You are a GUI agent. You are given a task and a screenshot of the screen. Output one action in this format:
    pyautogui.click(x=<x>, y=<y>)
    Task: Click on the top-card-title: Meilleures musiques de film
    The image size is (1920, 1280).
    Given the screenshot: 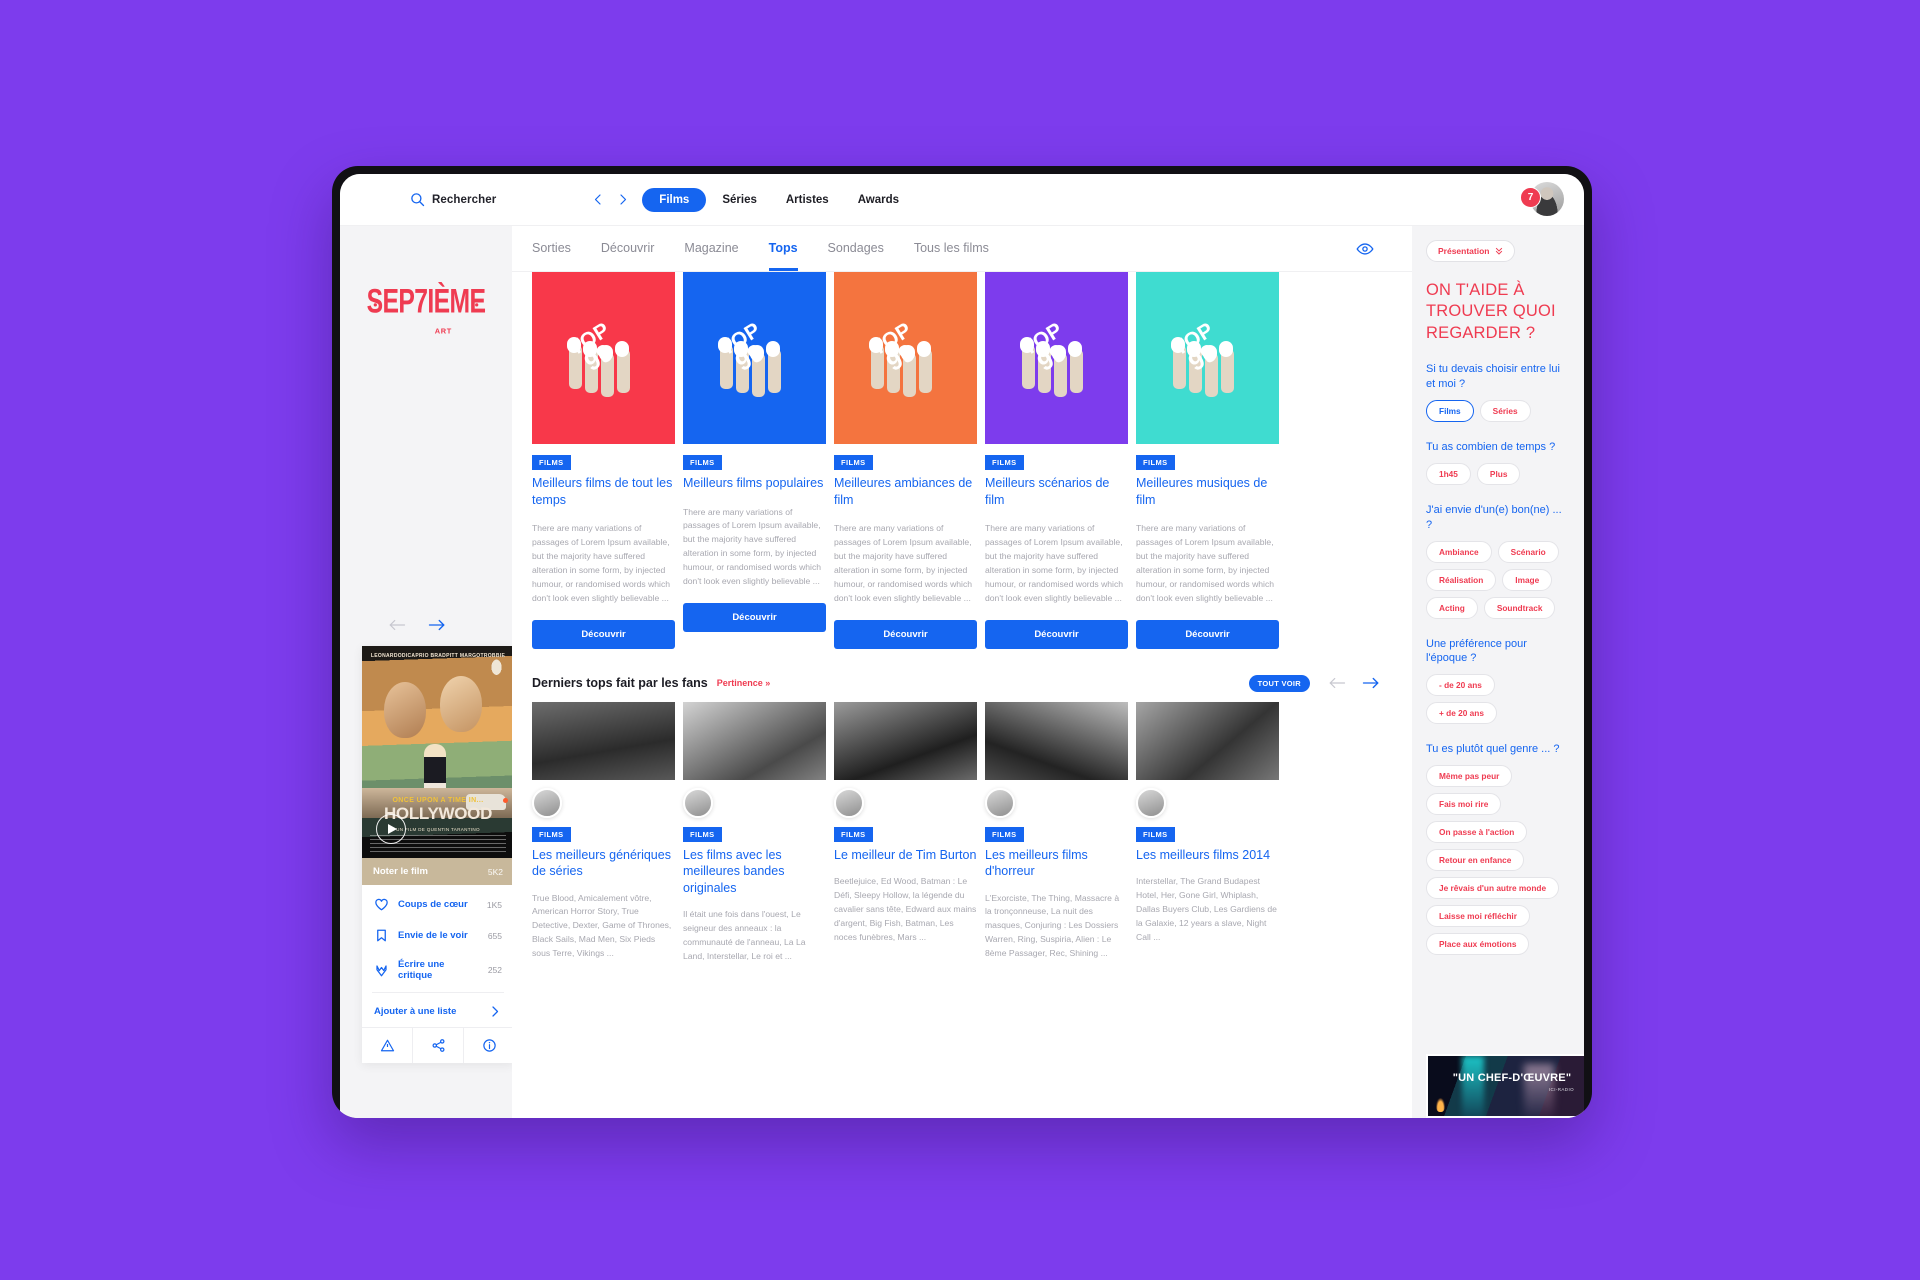 What is the action you would take?
    pyautogui.click(x=1207, y=491)
    